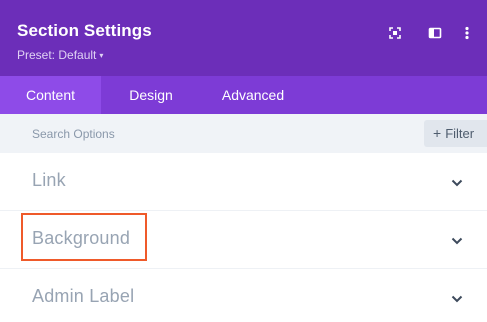  I want to click on preset-selector: Preset: Default ▾, so click(60, 55).